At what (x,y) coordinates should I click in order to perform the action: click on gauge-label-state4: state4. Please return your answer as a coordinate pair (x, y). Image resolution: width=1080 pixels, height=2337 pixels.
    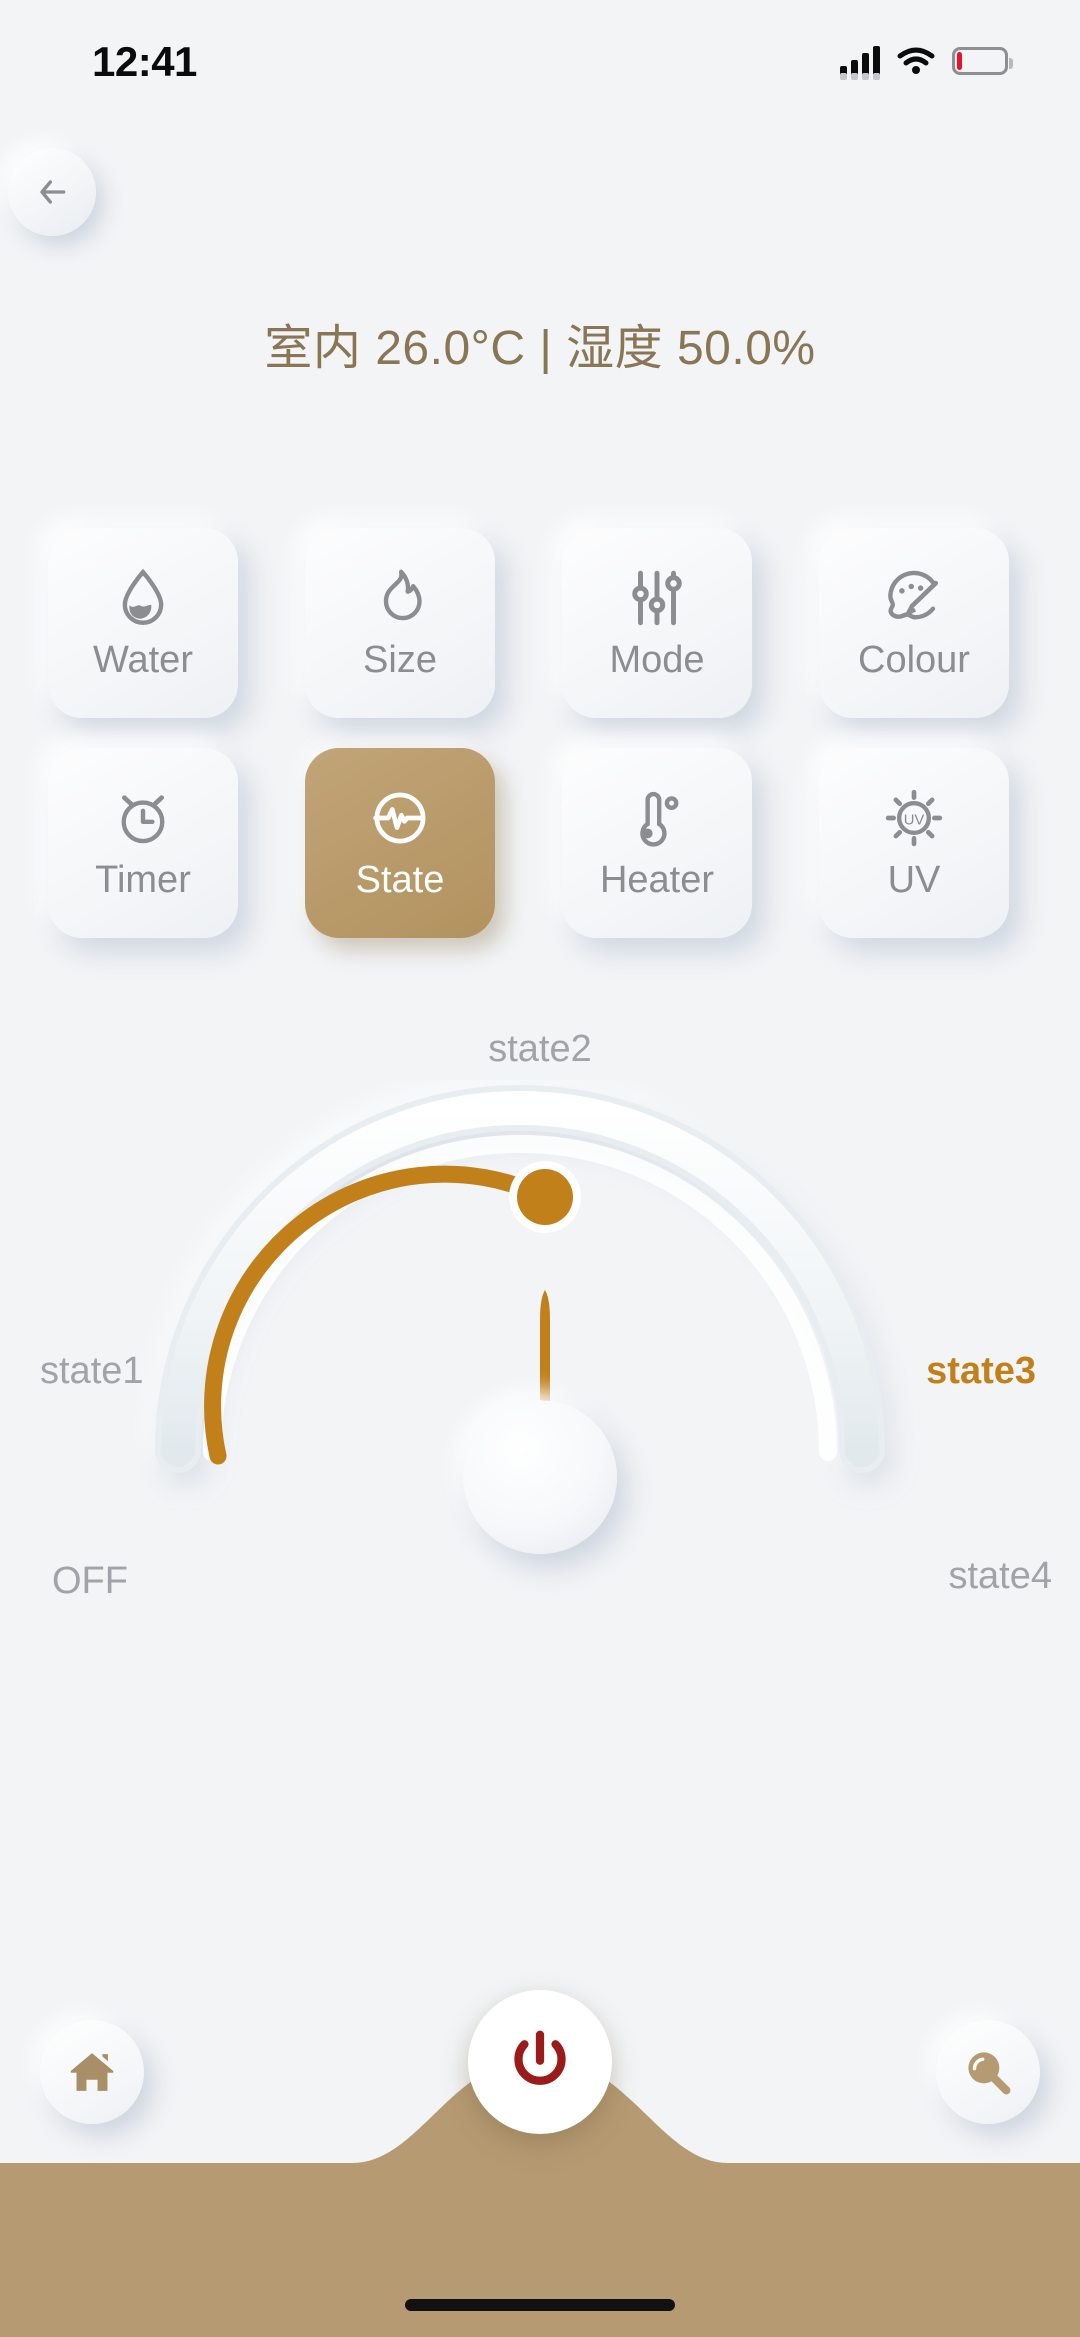
    Looking at the image, I should click on (1000, 1576).